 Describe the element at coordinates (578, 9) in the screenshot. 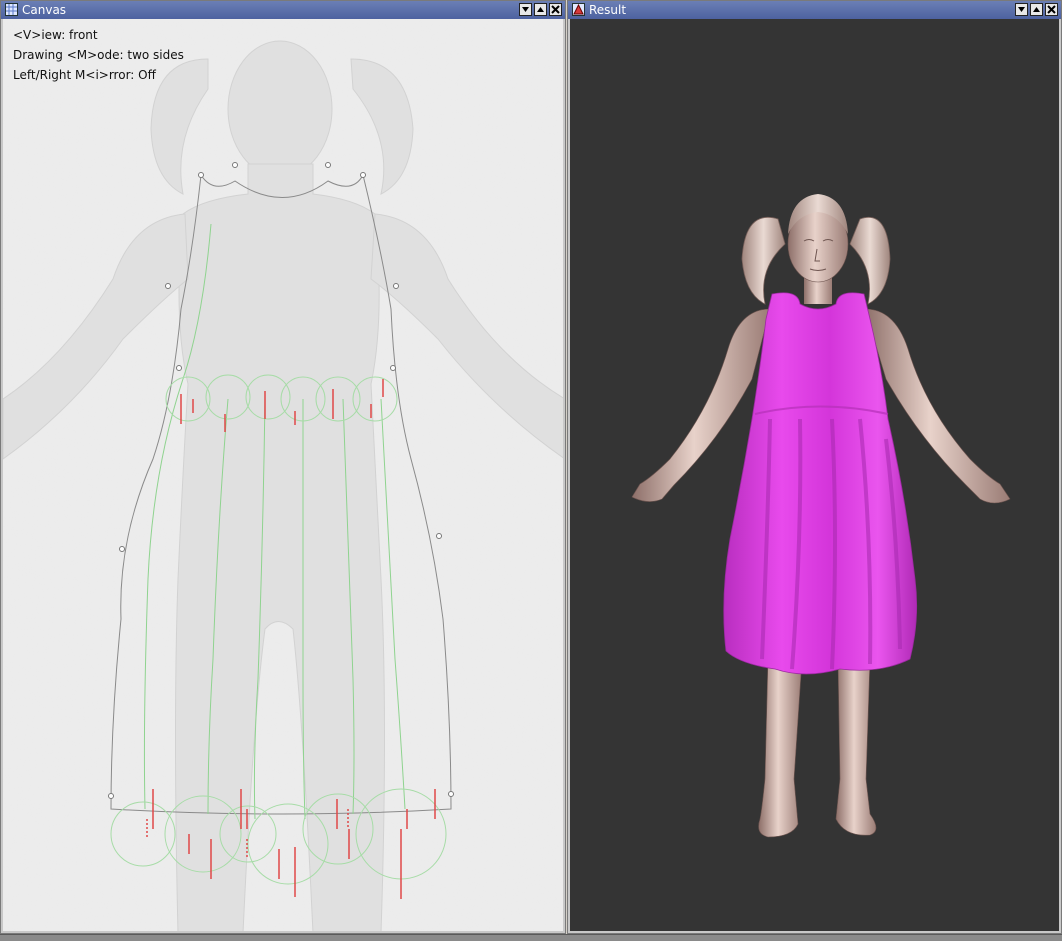

I see `render-window-icon` at that location.